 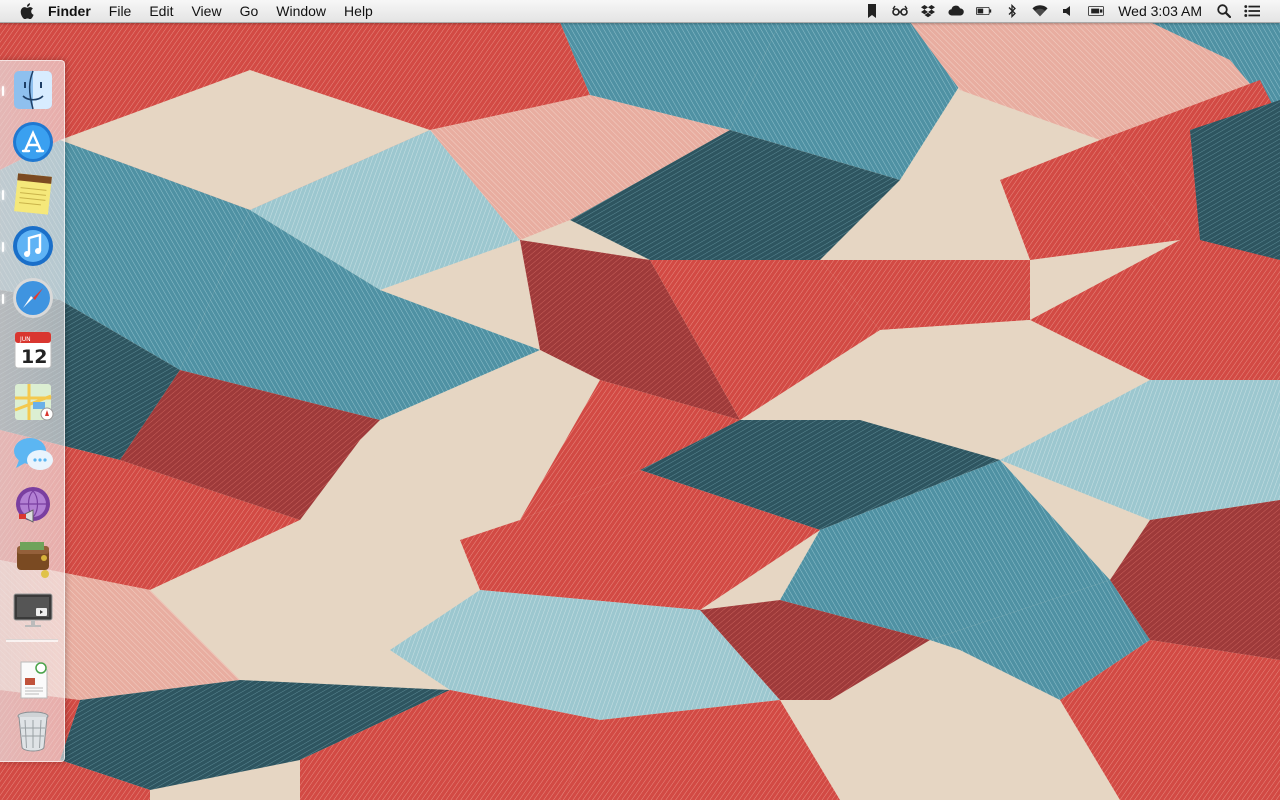 I want to click on dock-item-preview-document, so click(x=33, y=680).